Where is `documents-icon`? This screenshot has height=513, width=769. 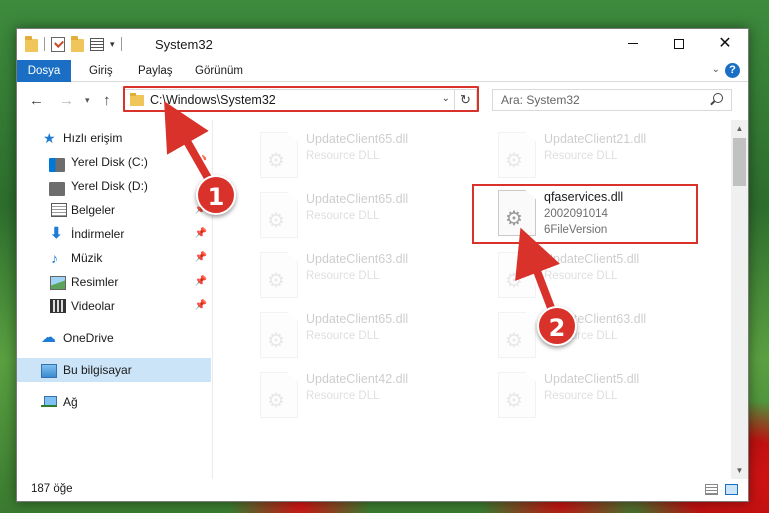
documents-icon is located at coordinates (59, 210).